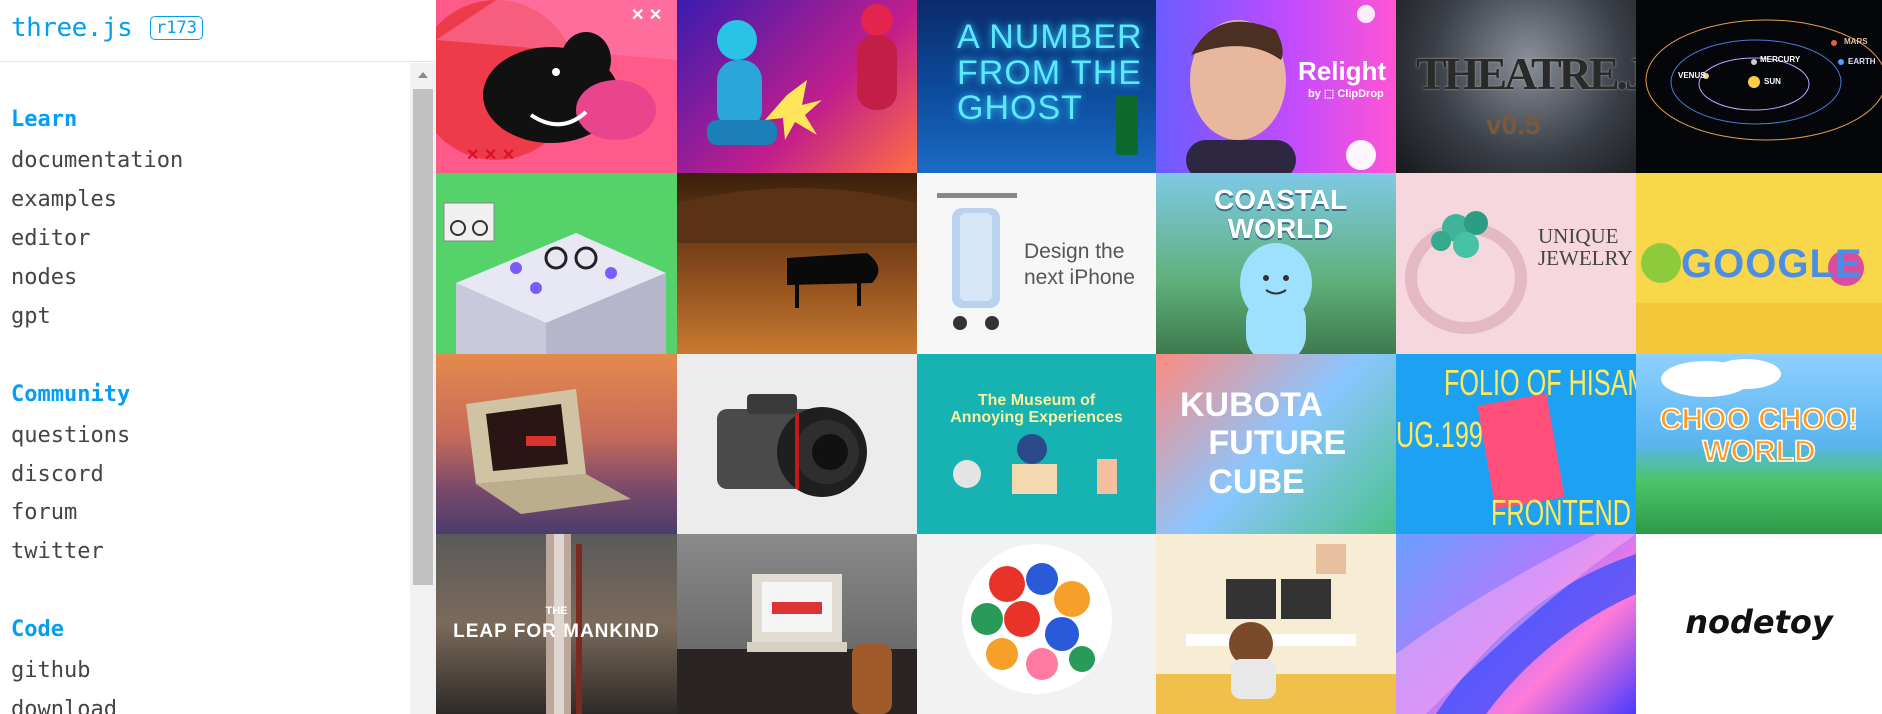 This screenshot has height=714, width=1882. I want to click on project-tile-camera, so click(797, 444).